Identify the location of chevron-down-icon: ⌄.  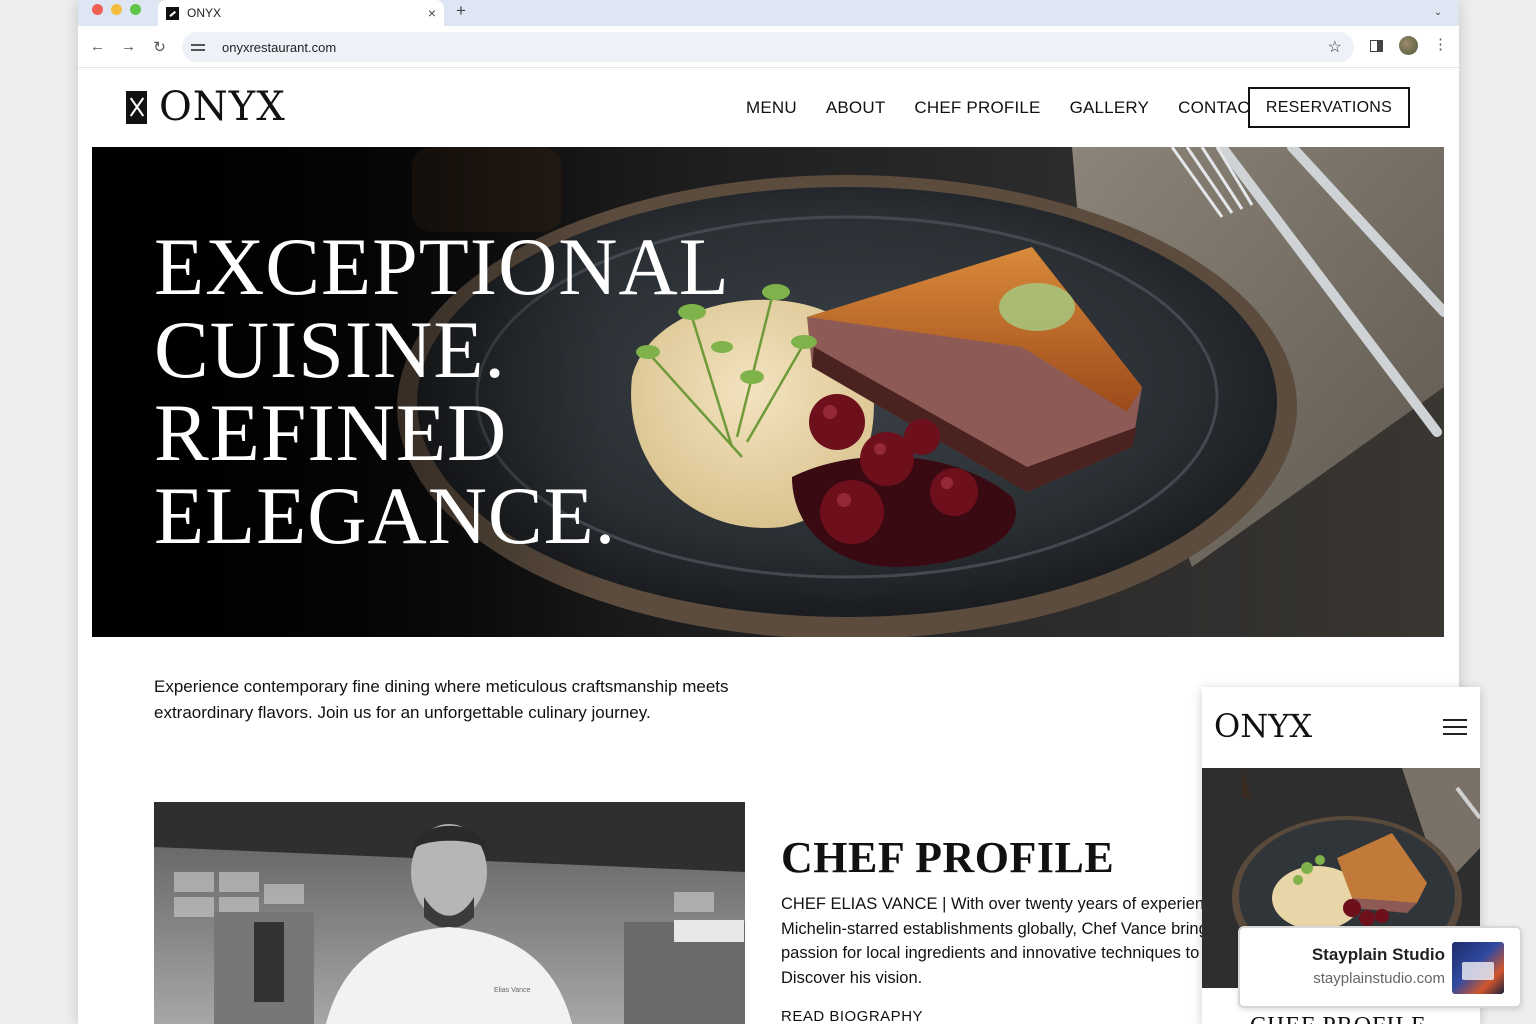
(1438, 13).